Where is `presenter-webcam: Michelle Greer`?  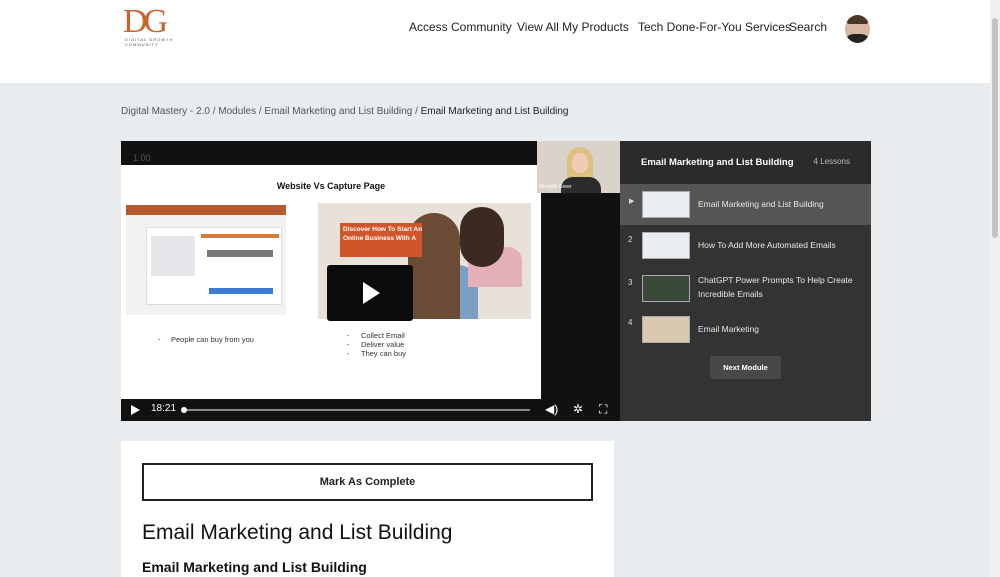
presenter-webcam: Michelle Greer is located at coordinates (578, 167).